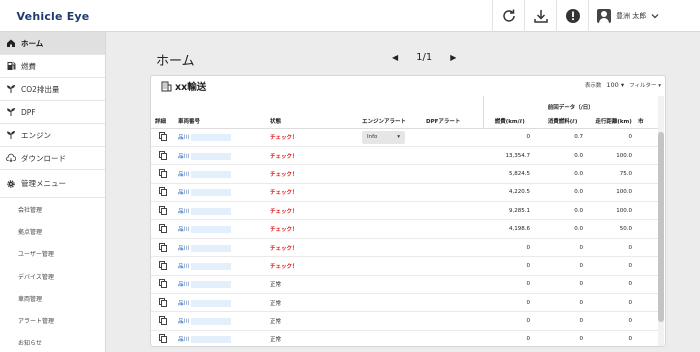 This screenshot has width=700, height=352. What do you see at coordinates (52, 158) in the screenshot?
I see `sidebar-item-download: ダウンロード` at bounding box center [52, 158].